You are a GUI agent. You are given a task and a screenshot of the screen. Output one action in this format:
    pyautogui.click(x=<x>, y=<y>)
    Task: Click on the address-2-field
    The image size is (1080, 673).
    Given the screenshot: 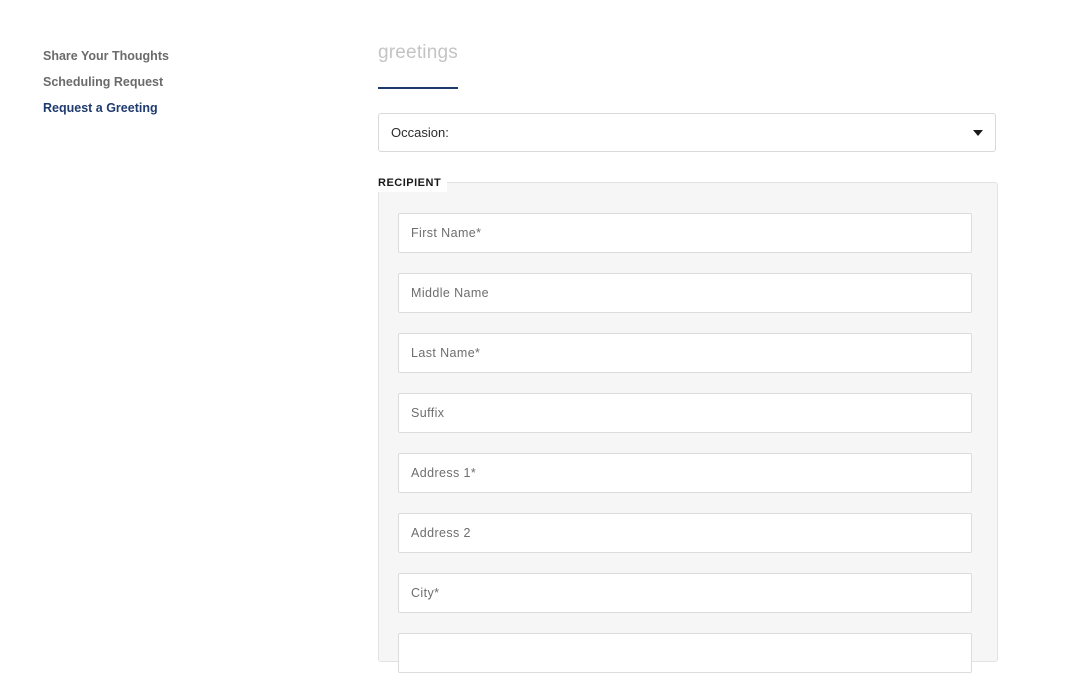 What is the action you would take?
    pyautogui.click(x=685, y=533)
    